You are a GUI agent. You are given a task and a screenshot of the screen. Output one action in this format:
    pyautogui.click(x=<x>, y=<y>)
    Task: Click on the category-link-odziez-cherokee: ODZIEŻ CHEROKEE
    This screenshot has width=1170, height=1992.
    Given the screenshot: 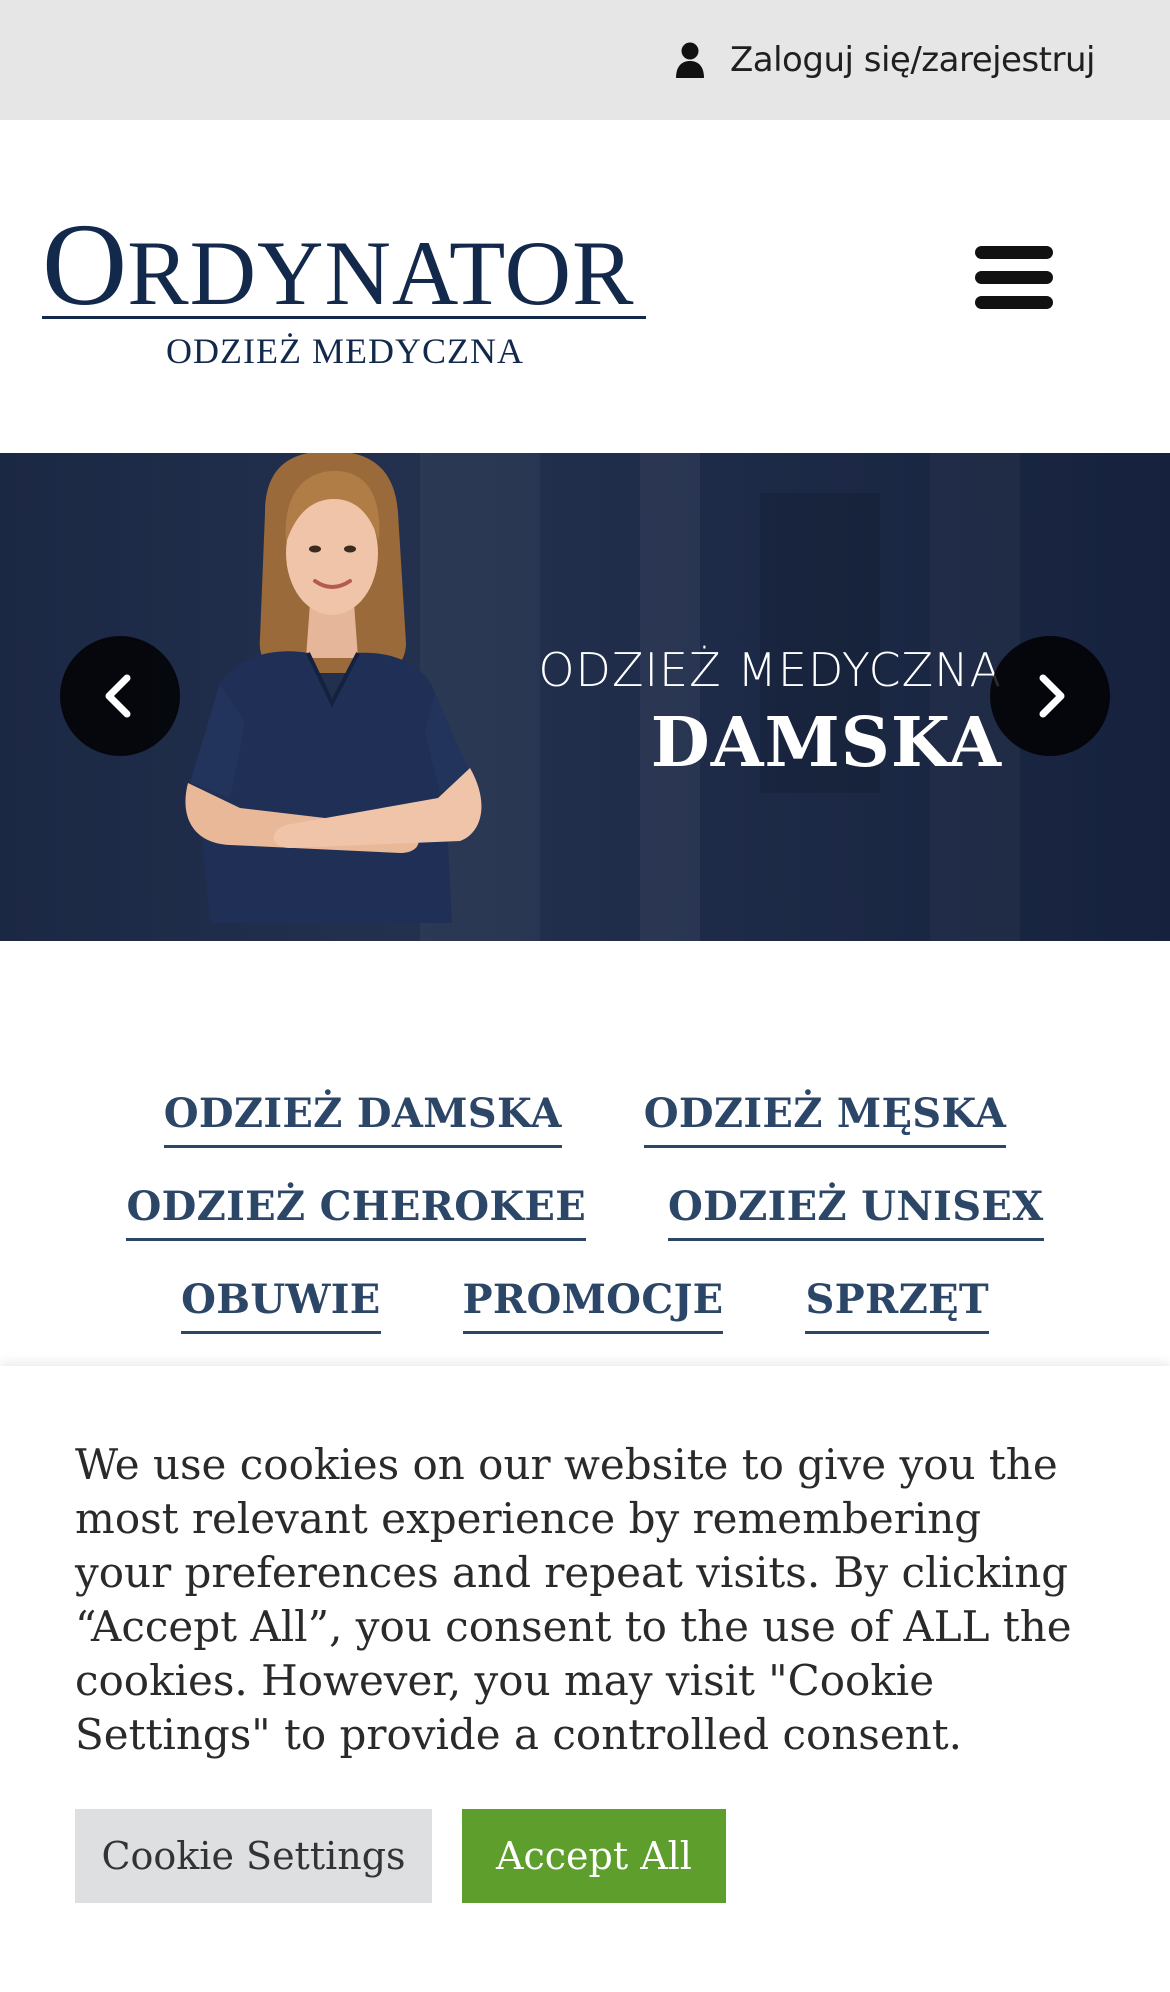 What is the action you would take?
    pyautogui.click(x=356, y=1212)
    